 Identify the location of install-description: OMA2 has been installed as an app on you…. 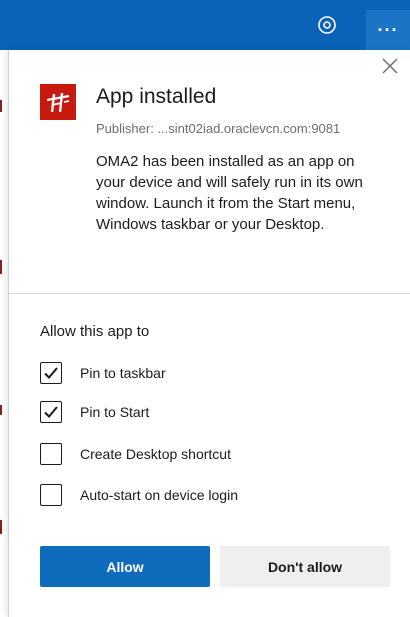
(229, 193).